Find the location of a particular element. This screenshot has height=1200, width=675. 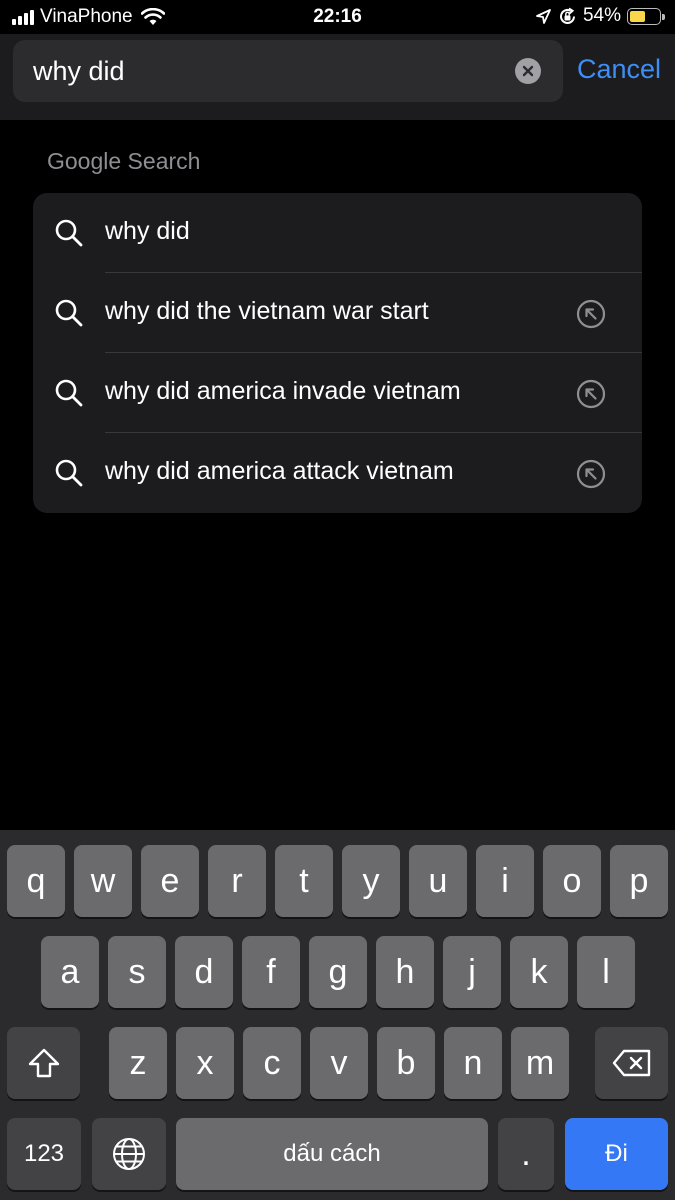

key-f: f is located at coordinates (271, 972).